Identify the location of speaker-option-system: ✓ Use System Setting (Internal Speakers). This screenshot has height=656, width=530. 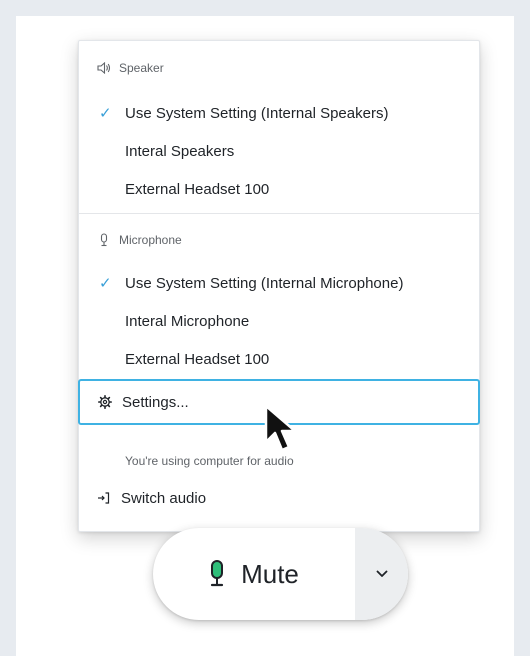
(279, 113).